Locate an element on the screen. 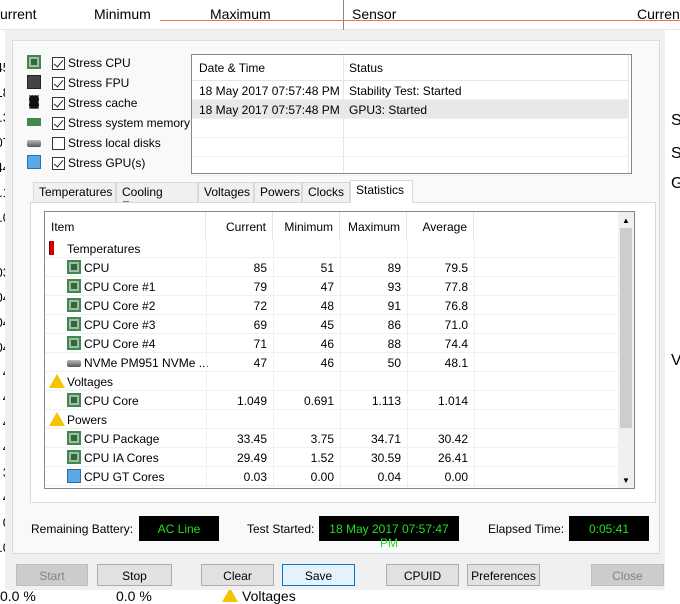 The height and width of the screenshot is (604, 680). row-average: 0.00 is located at coordinates (456, 477).